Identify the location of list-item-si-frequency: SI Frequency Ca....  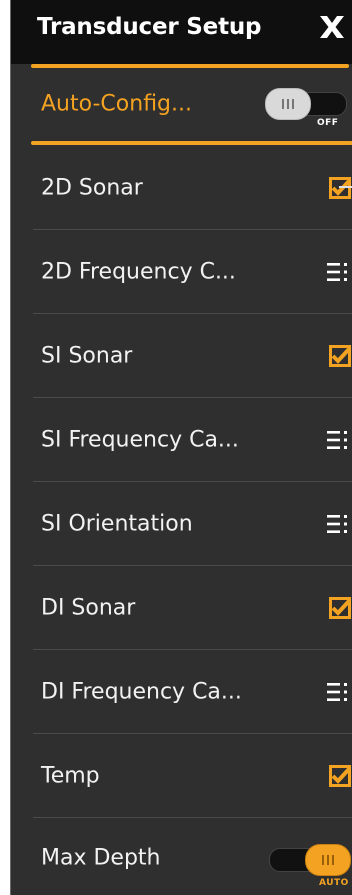
(192, 440).